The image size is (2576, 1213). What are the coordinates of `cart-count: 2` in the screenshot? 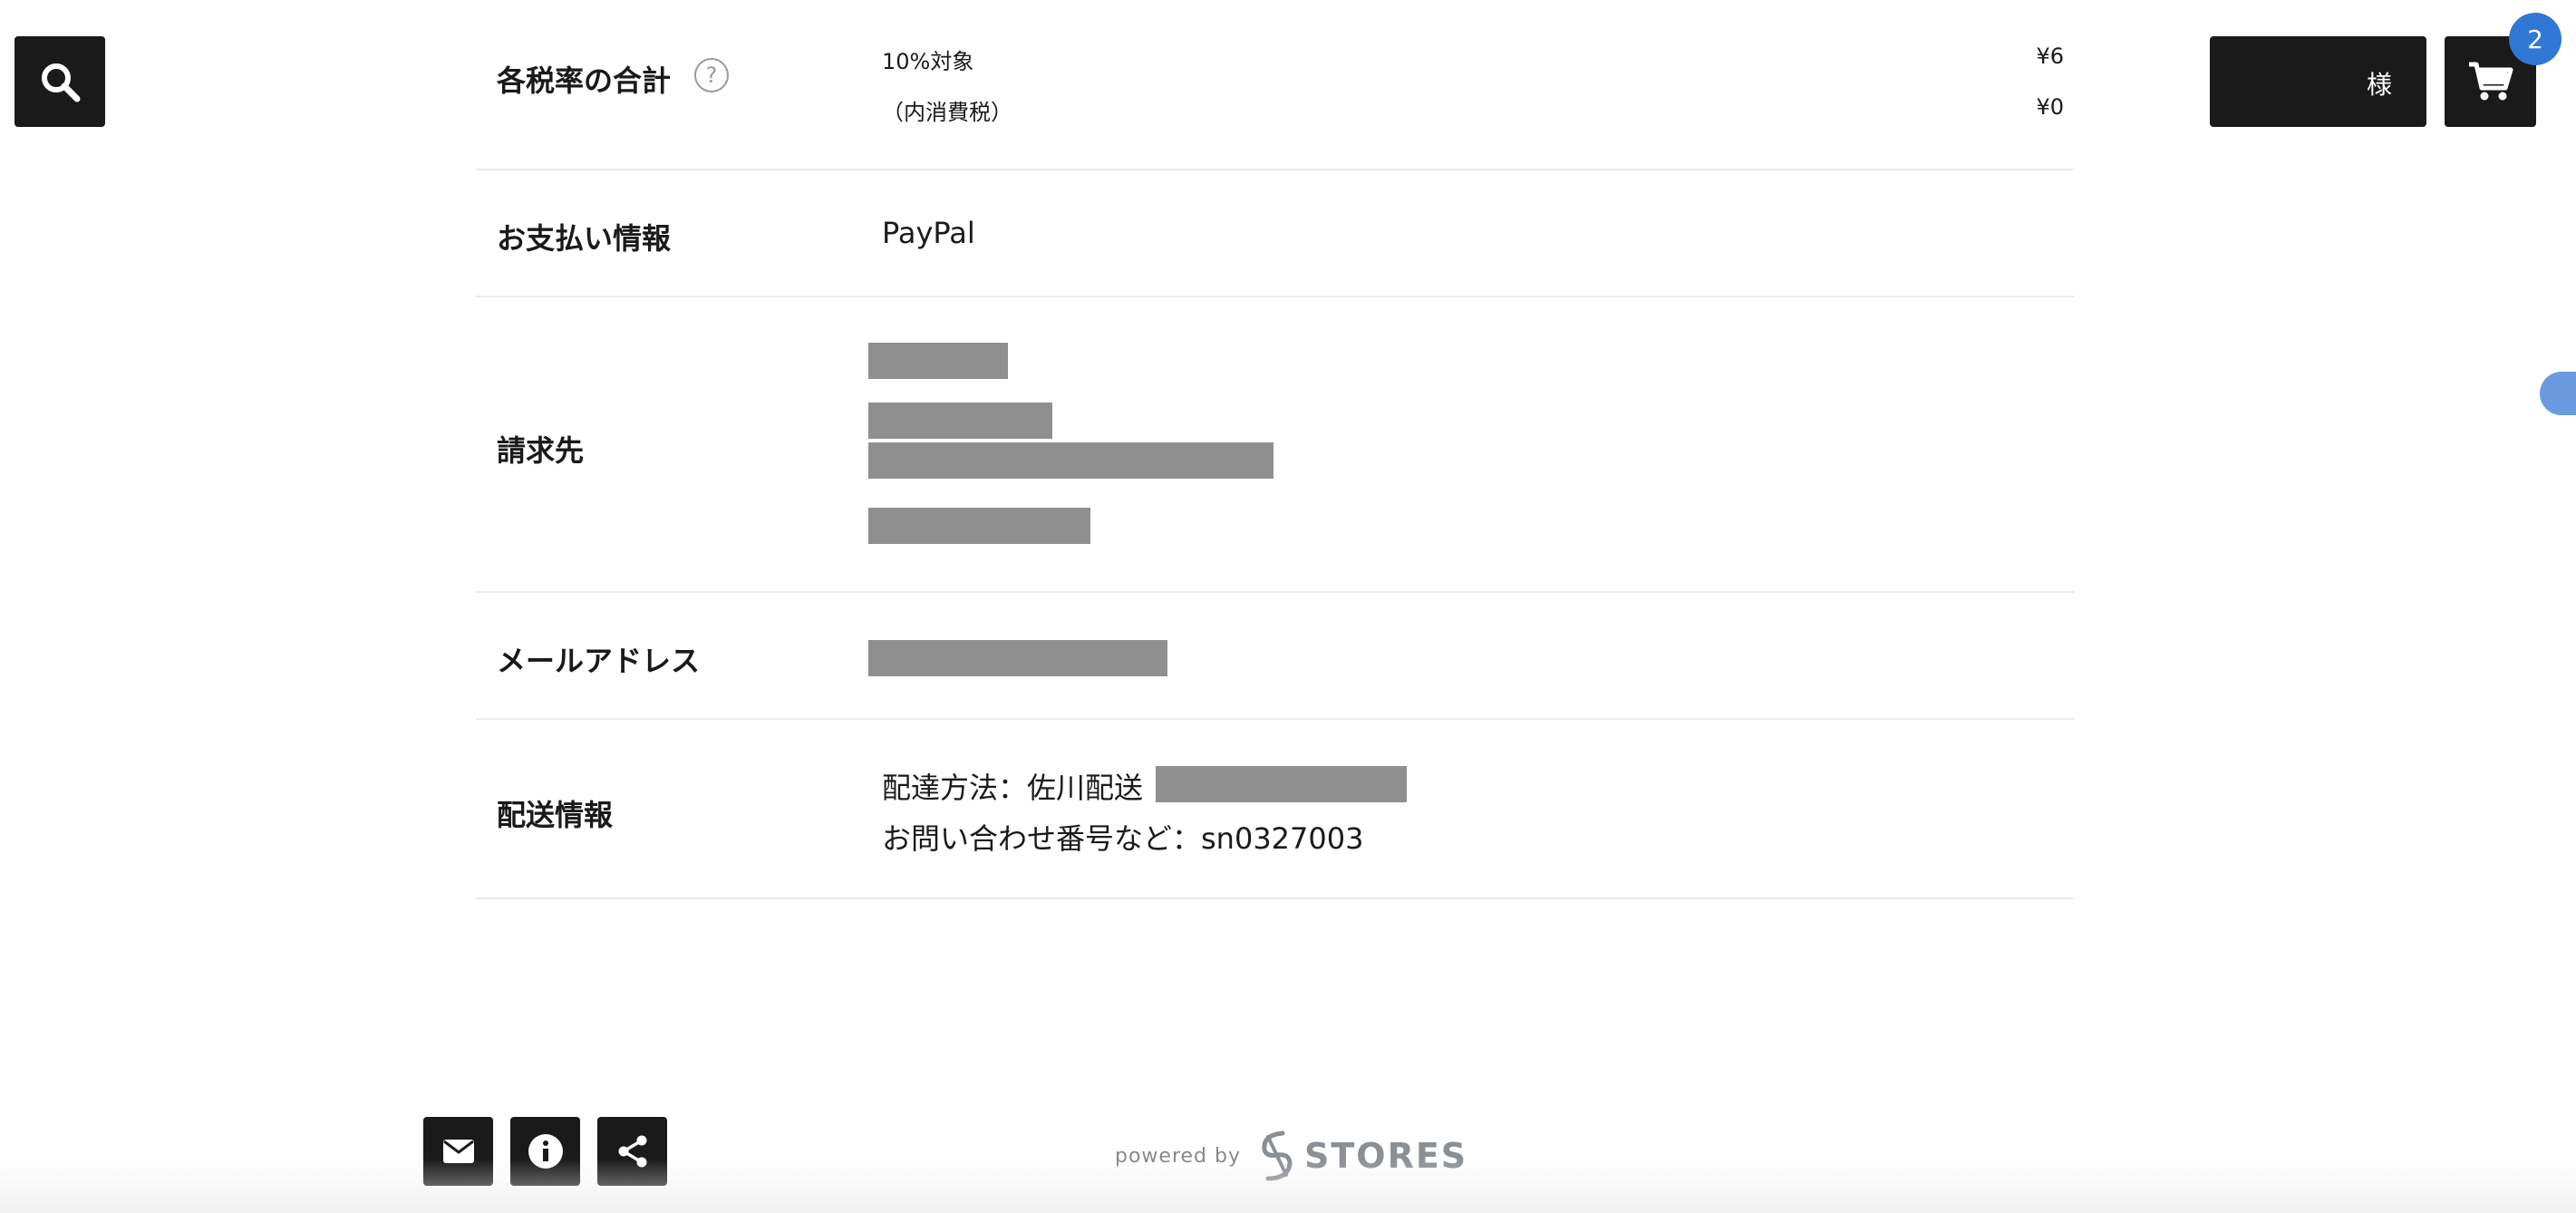 It's located at (2535, 39).